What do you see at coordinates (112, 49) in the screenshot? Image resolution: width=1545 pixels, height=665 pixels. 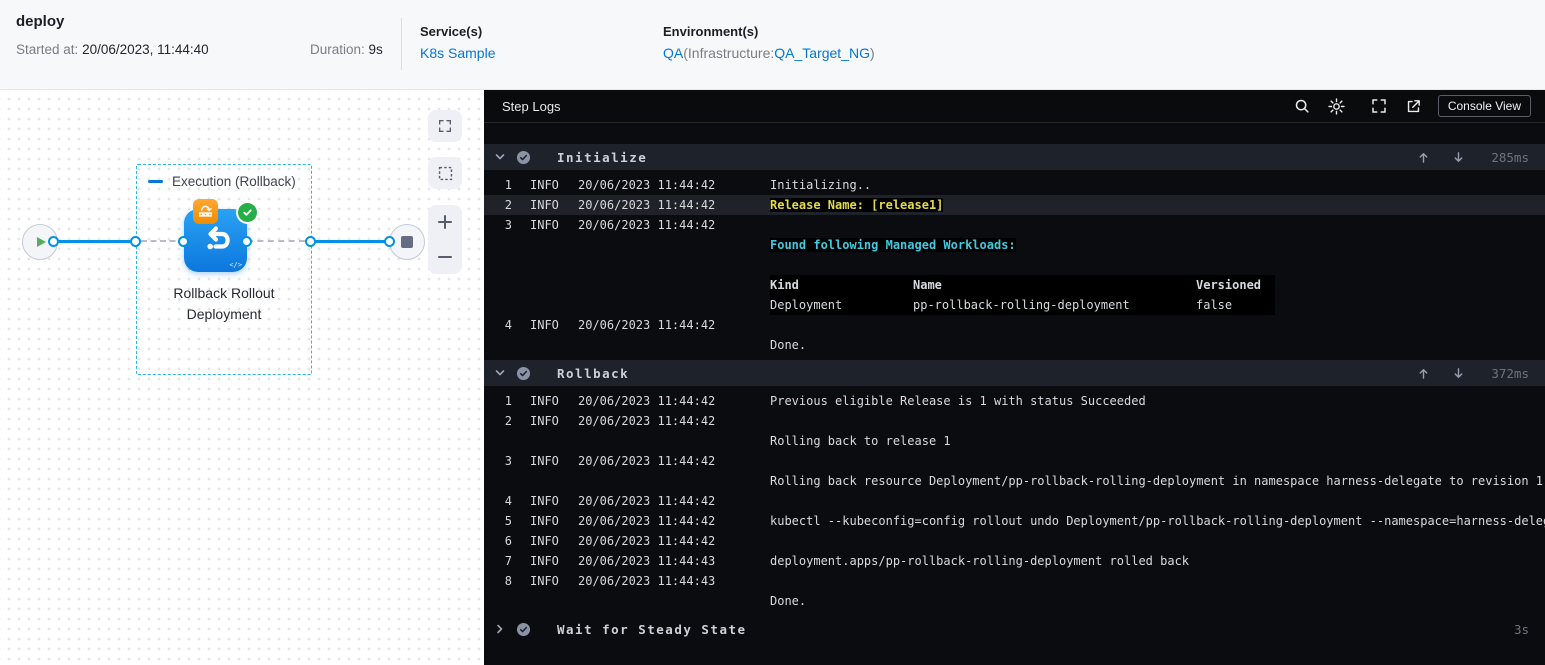 I see `started-at: Started at: 20/06/2023, 11:44:40` at bounding box center [112, 49].